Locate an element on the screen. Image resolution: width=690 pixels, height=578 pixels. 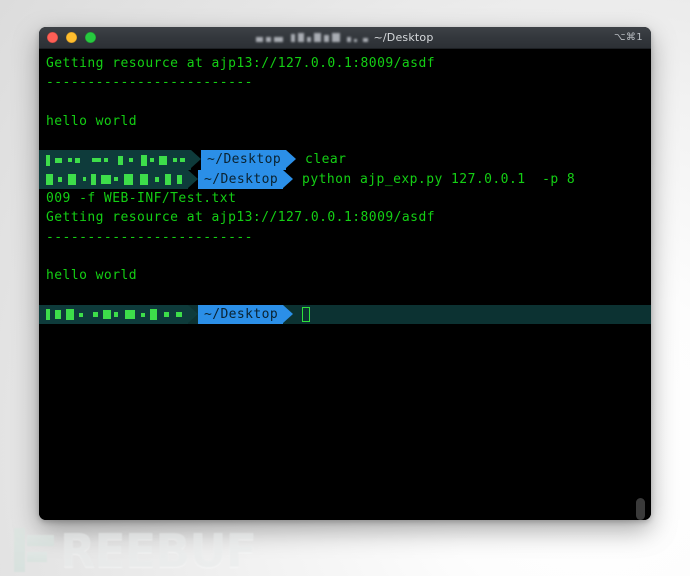
redacted-username-icon is located at coordinates (312, 37).